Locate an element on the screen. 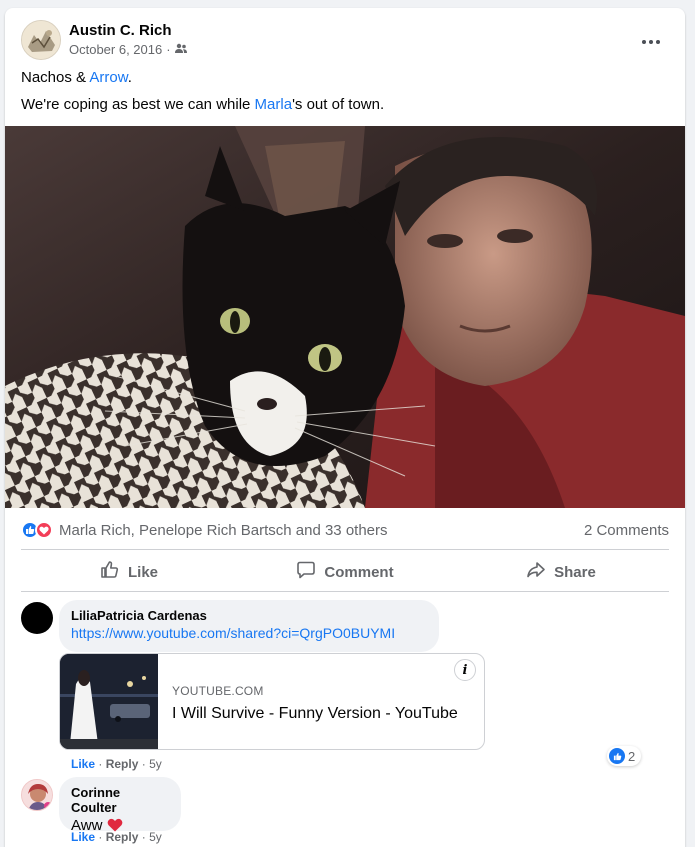 This screenshot has width=695, height=847. post-text-1-post: . is located at coordinates (129, 77).